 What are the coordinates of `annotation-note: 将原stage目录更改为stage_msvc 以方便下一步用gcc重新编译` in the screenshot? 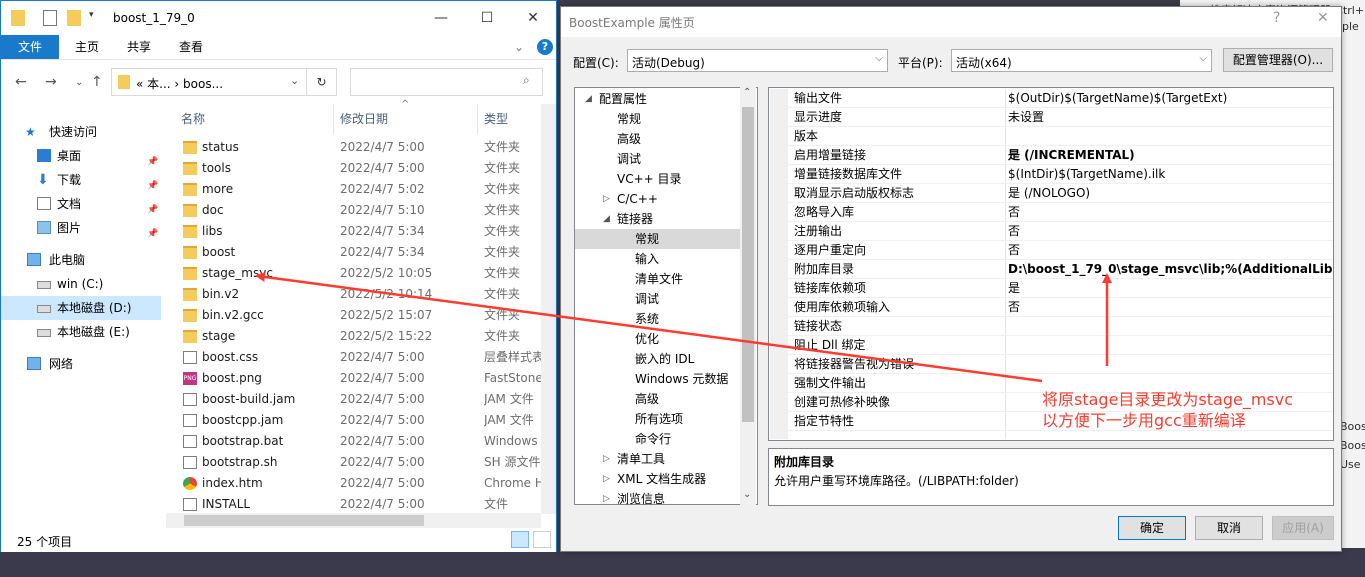 It's located at (1167, 410).